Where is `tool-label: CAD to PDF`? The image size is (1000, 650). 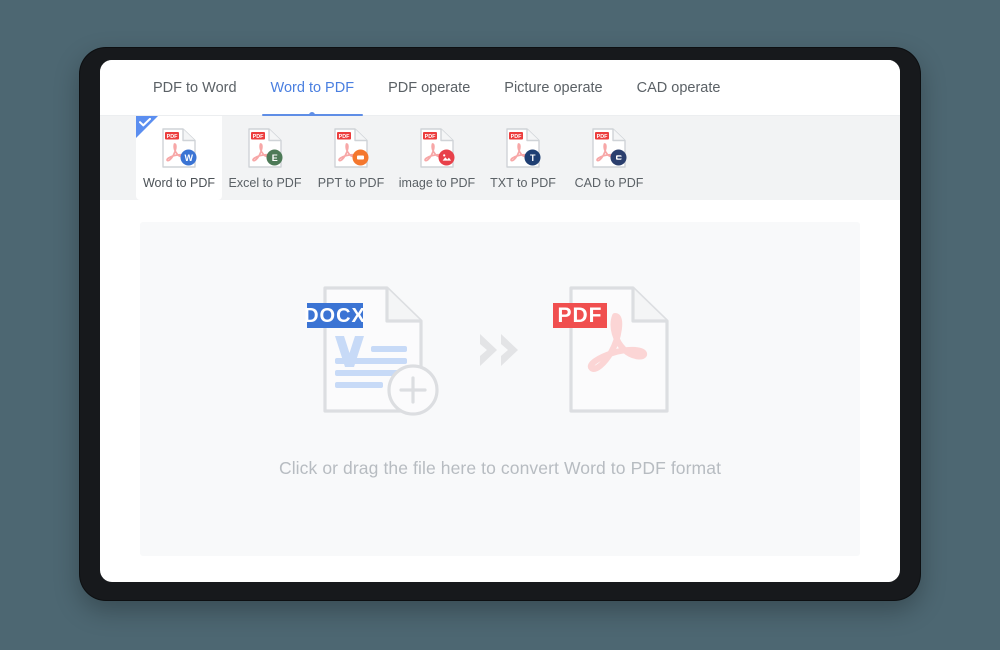
tool-label: CAD to PDF is located at coordinates (609, 183).